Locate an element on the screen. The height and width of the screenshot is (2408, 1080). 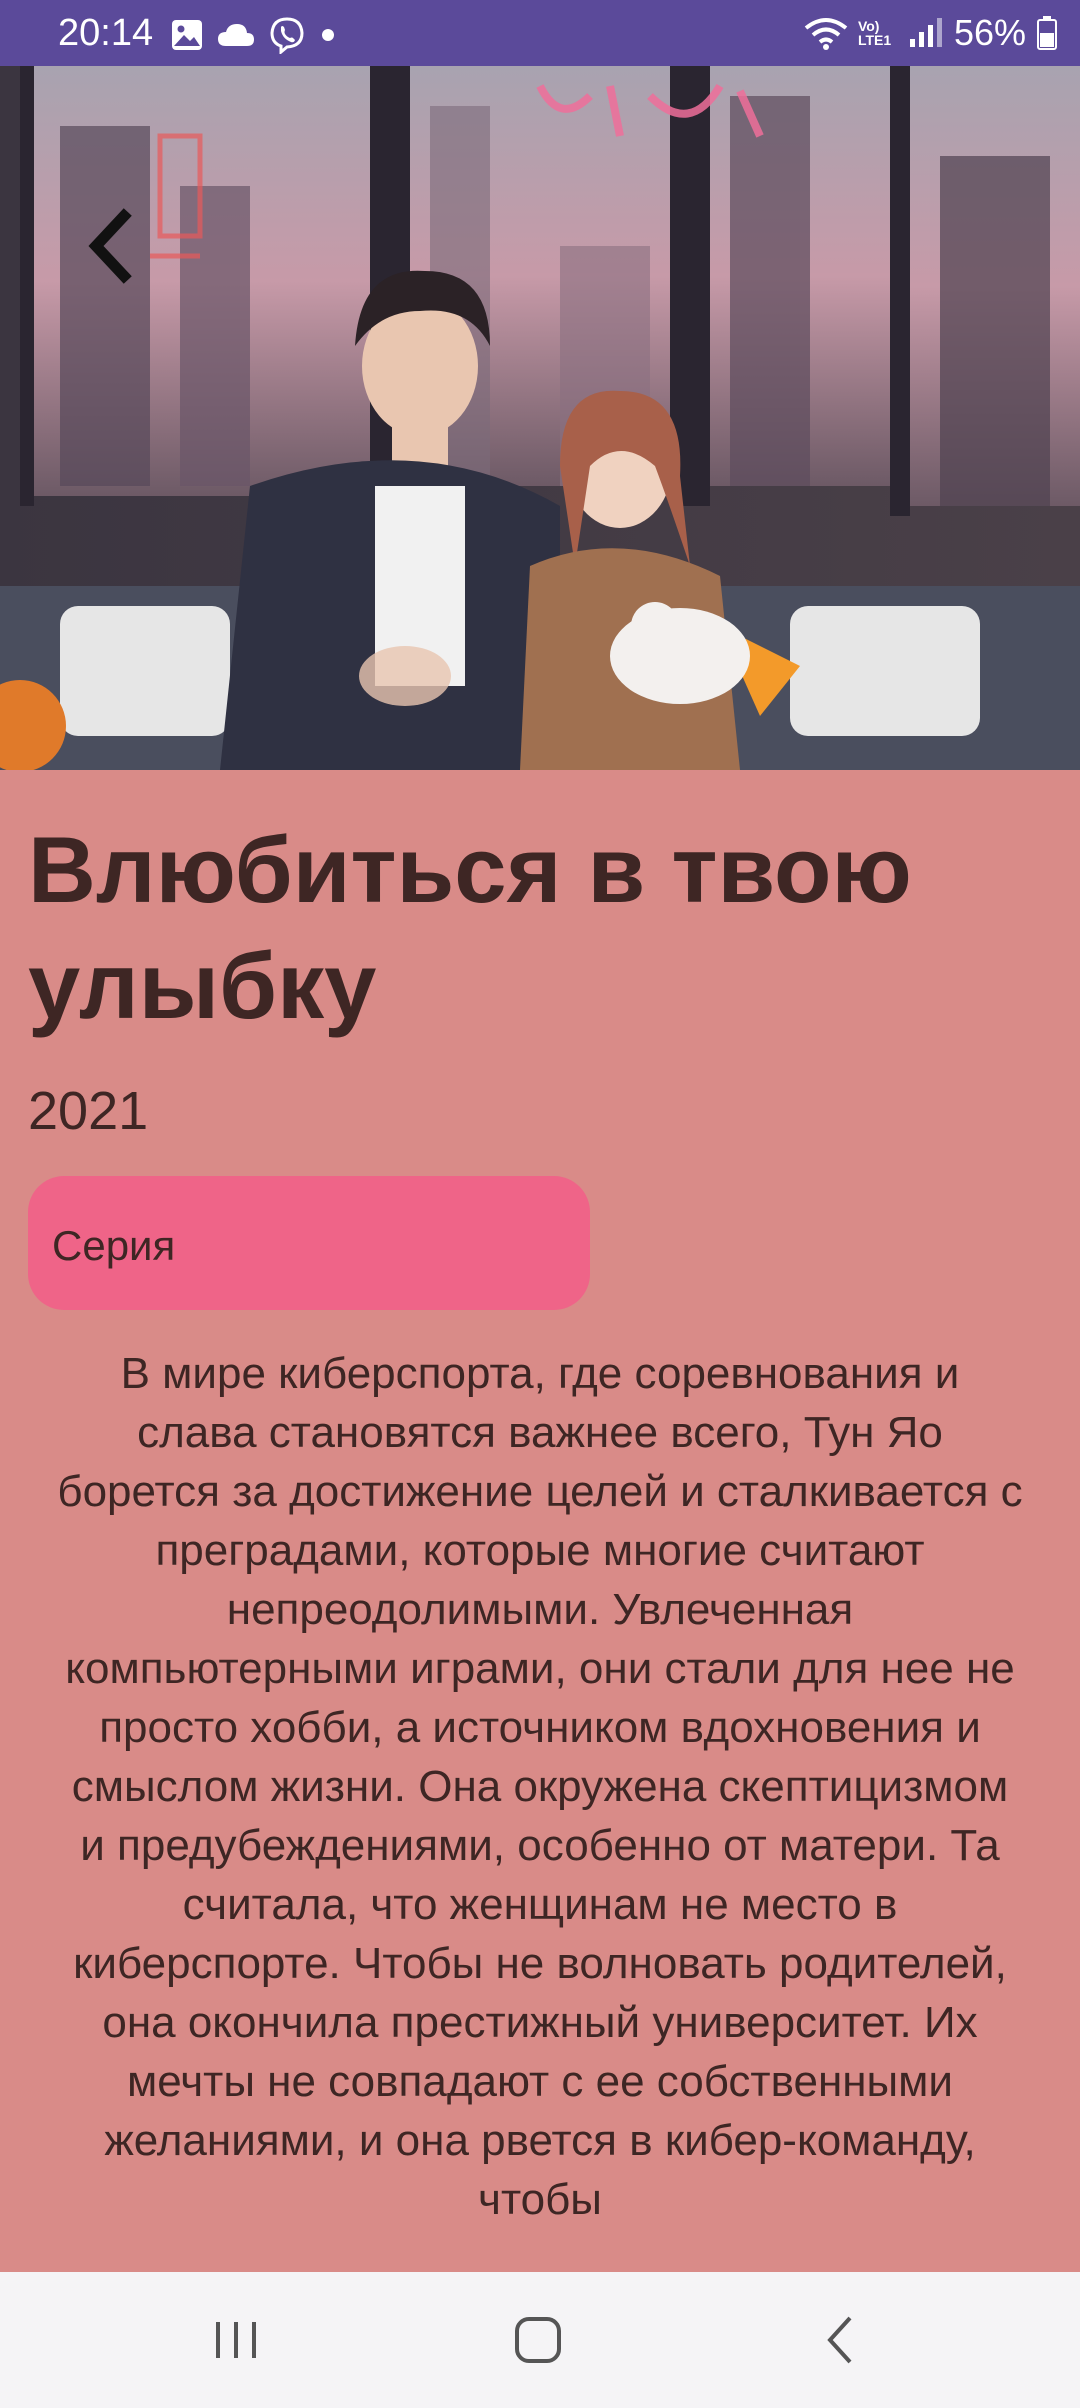
type-chip-label: Серия is located at coordinates (114, 1245).